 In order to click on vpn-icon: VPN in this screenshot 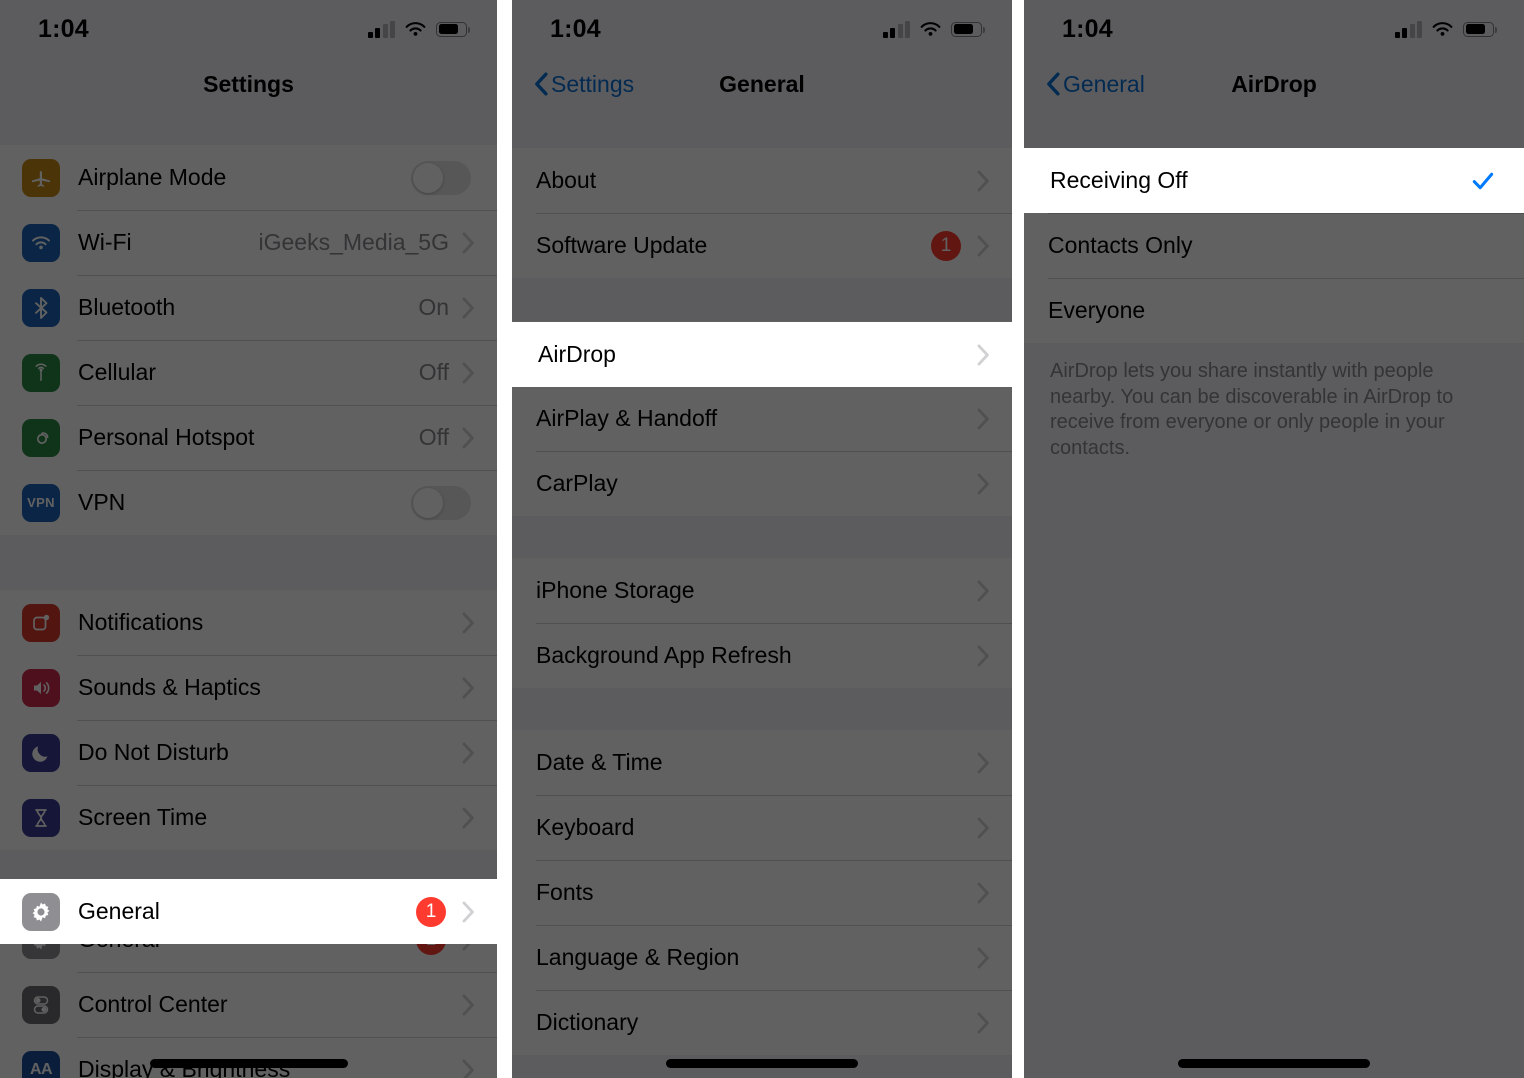, I will do `click(41, 502)`.